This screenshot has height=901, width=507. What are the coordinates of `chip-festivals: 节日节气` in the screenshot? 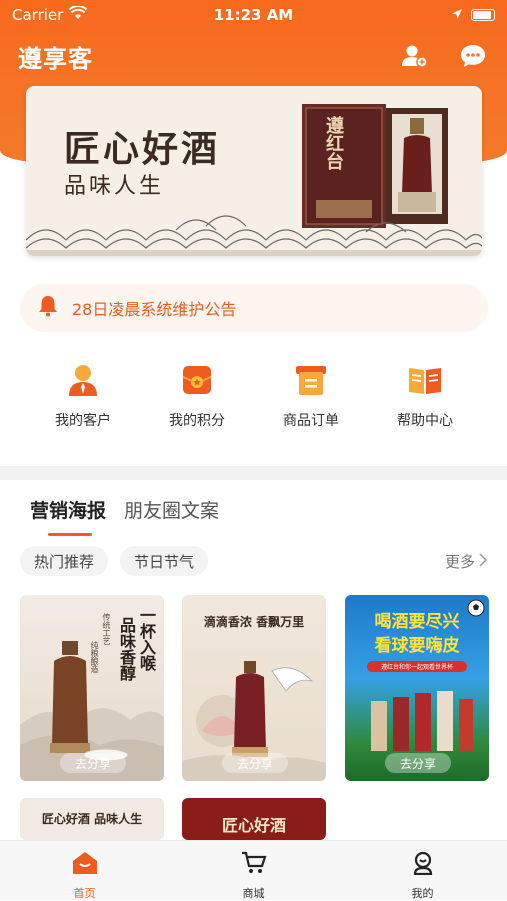 It's located at (164, 561).